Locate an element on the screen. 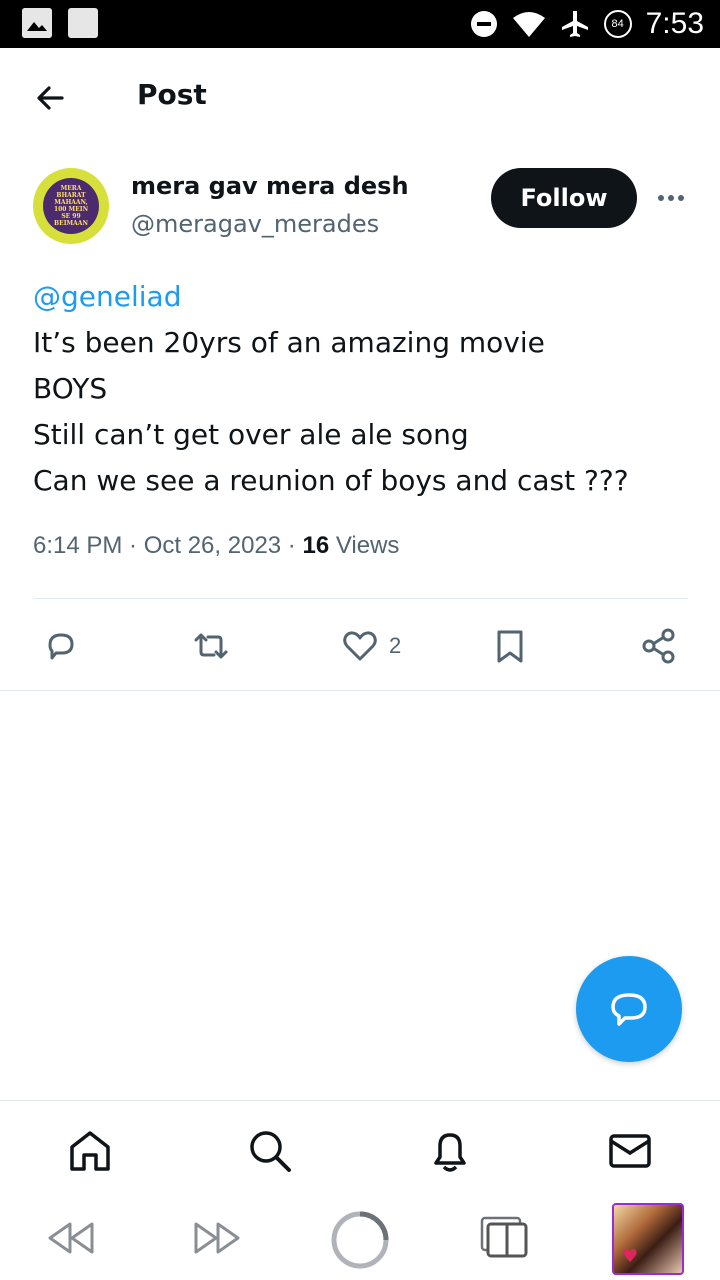 The height and width of the screenshot is (1280, 720). airplane-icon is located at coordinates (574, 24).